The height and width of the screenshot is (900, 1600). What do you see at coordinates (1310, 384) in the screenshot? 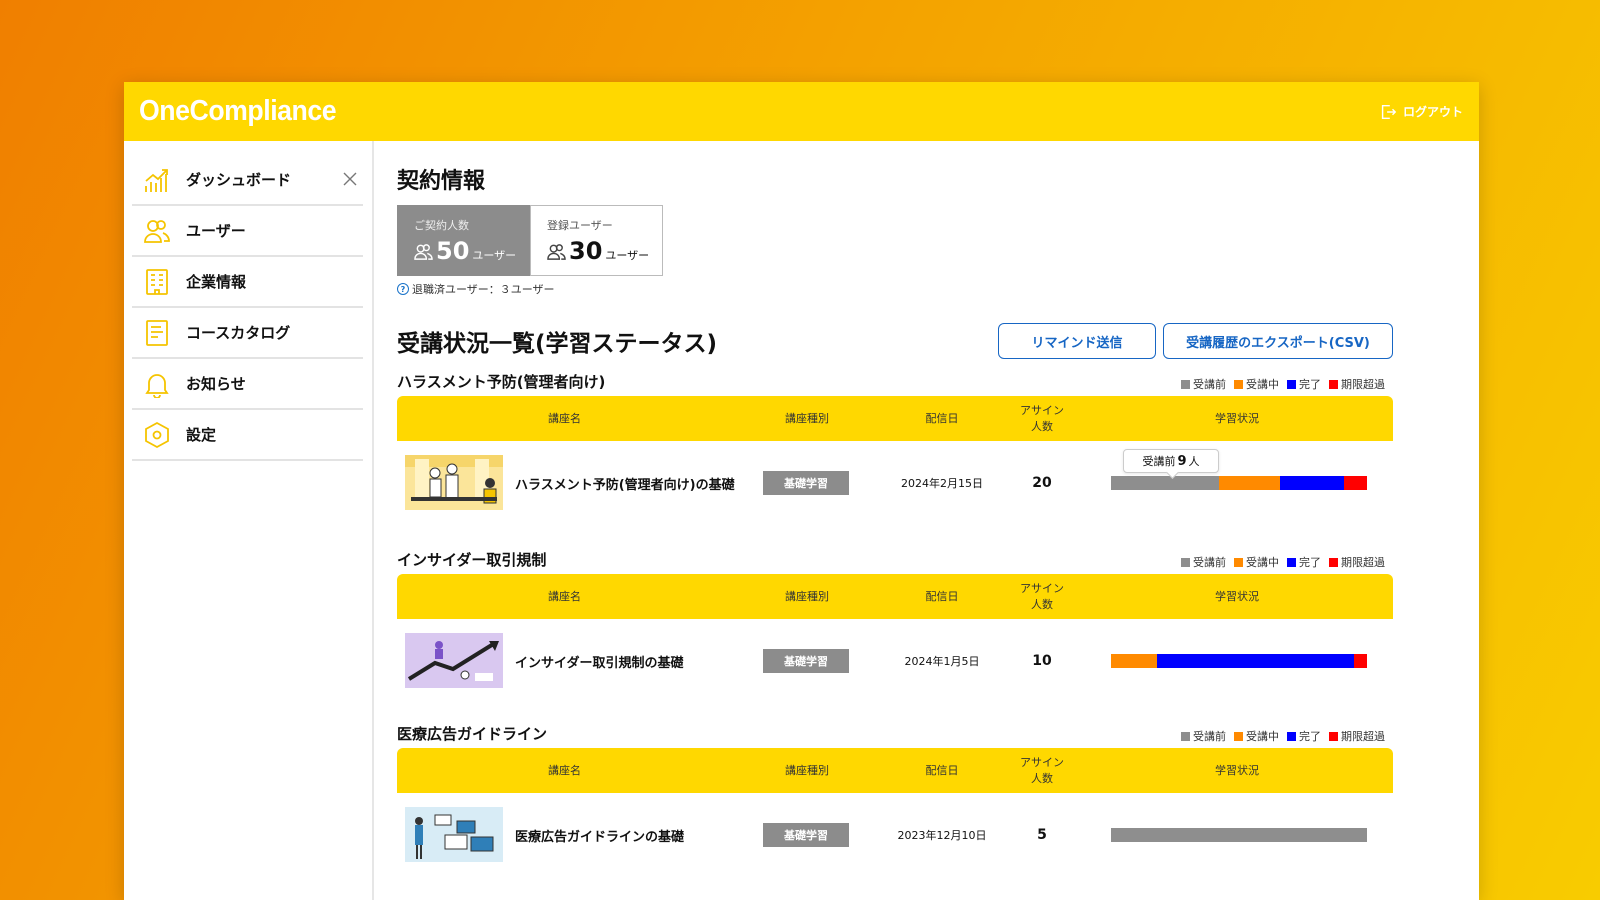
I see `legend-label: 完了` at bounding box center [1310, 384].